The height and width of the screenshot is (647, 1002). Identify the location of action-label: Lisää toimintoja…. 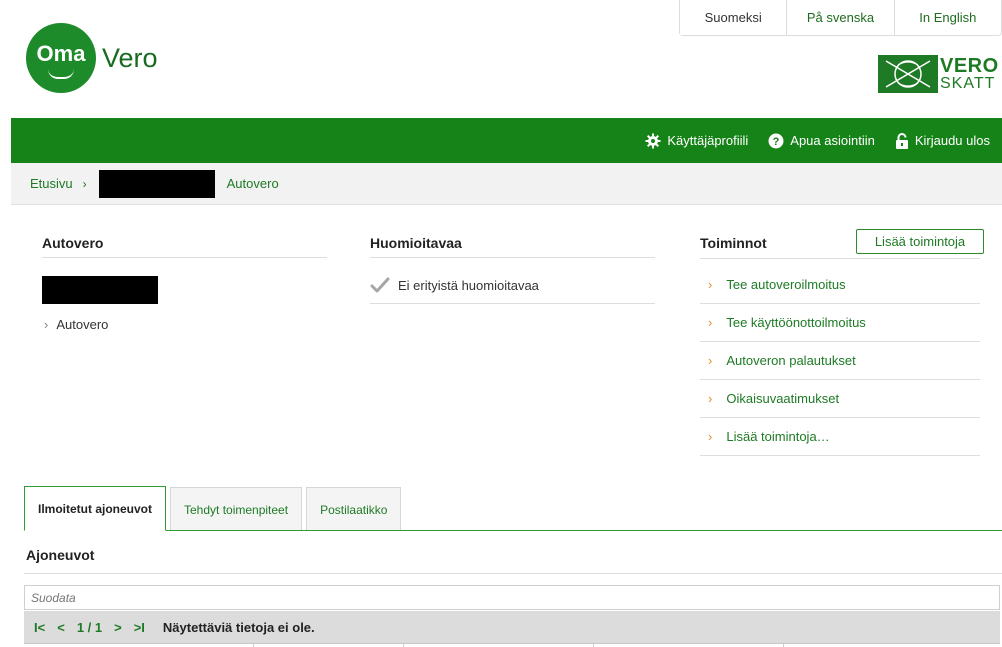
(778, 436).